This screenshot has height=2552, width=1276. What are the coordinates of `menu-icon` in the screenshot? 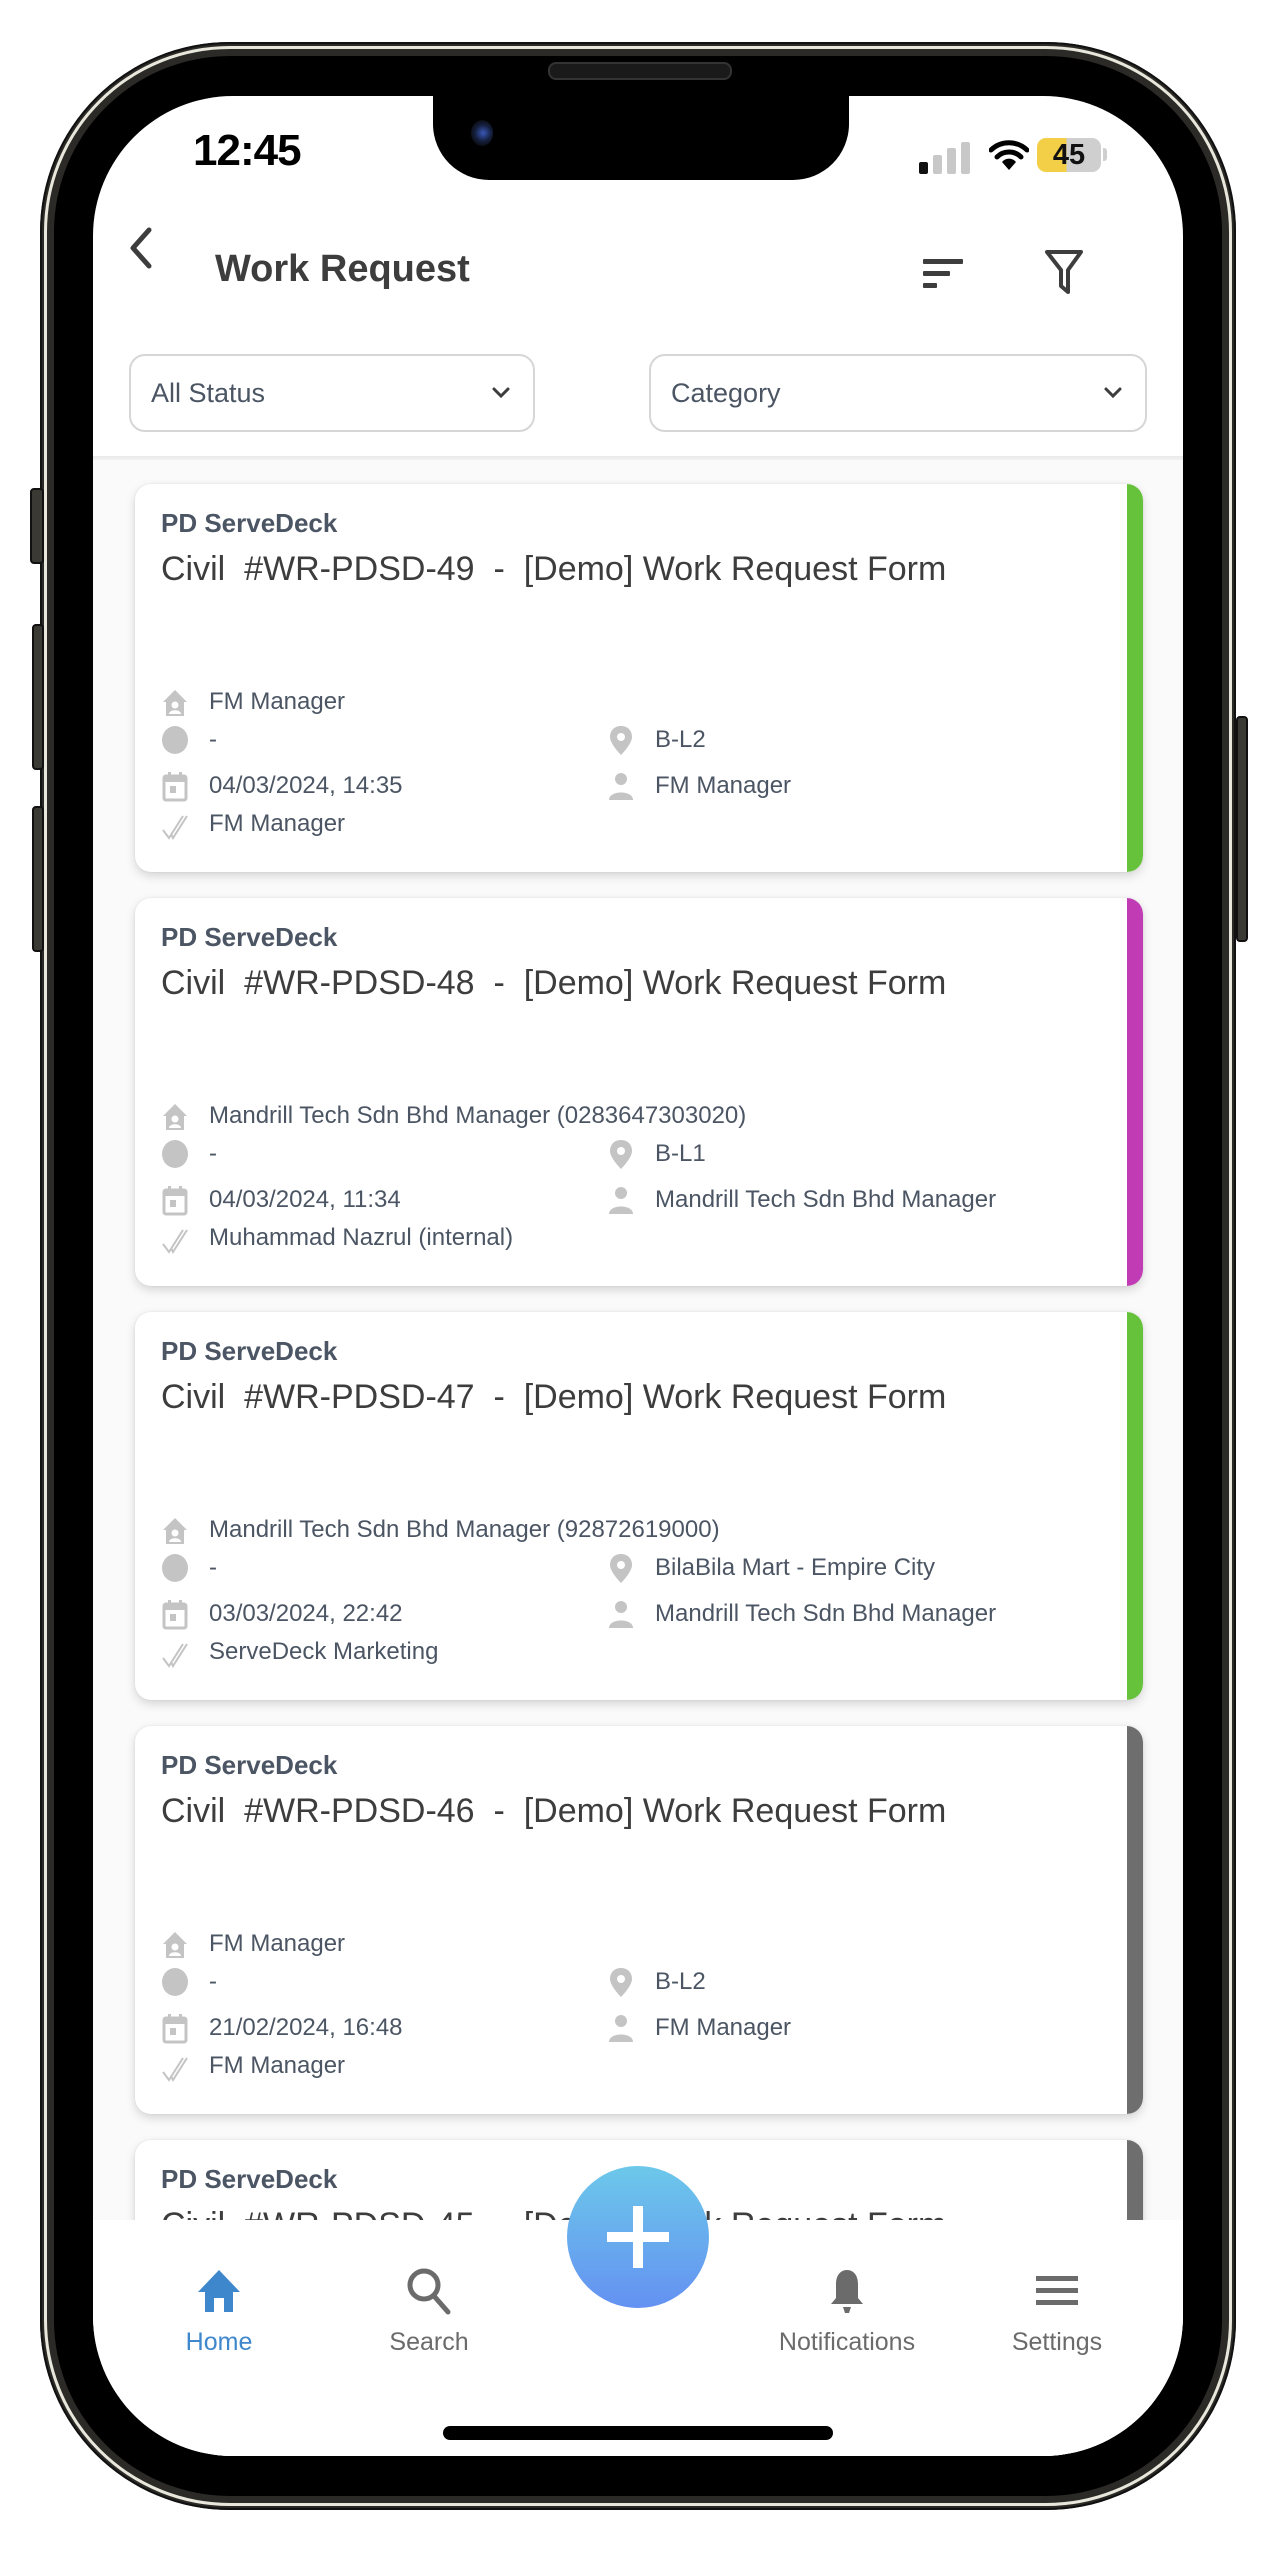 It's located at (1057, 2290).